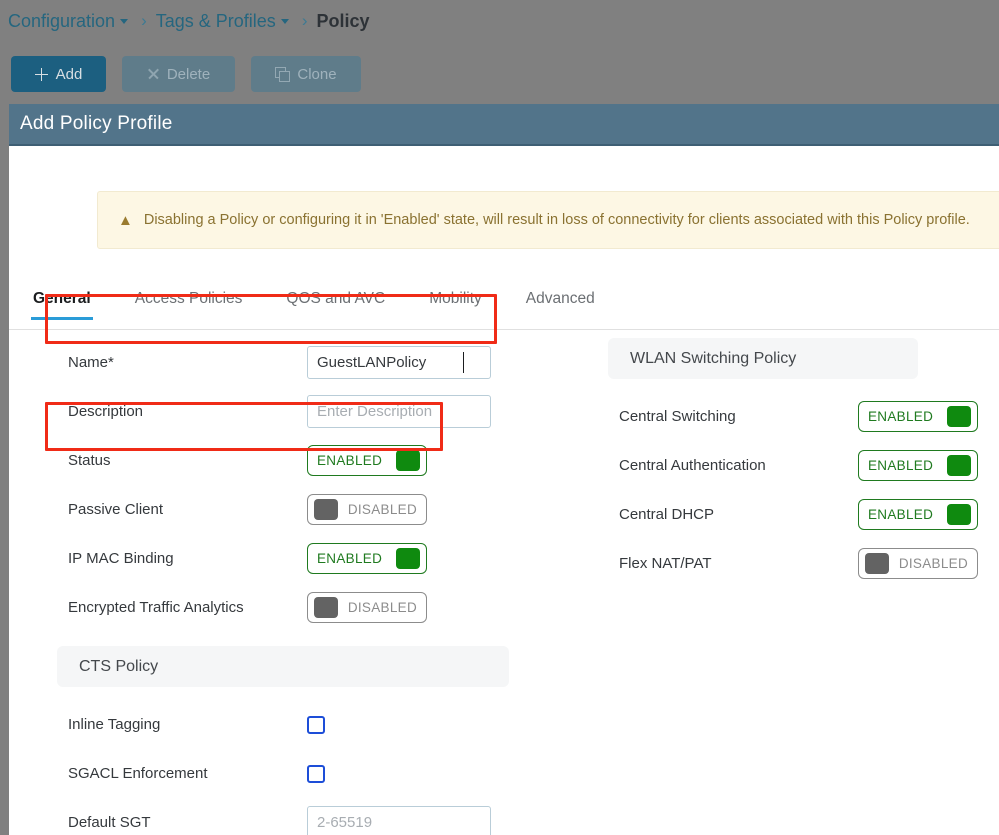  Describe the element at coordinates (316, 724) in the screenshot. I see `inline-tagging-checkbox` at that location.